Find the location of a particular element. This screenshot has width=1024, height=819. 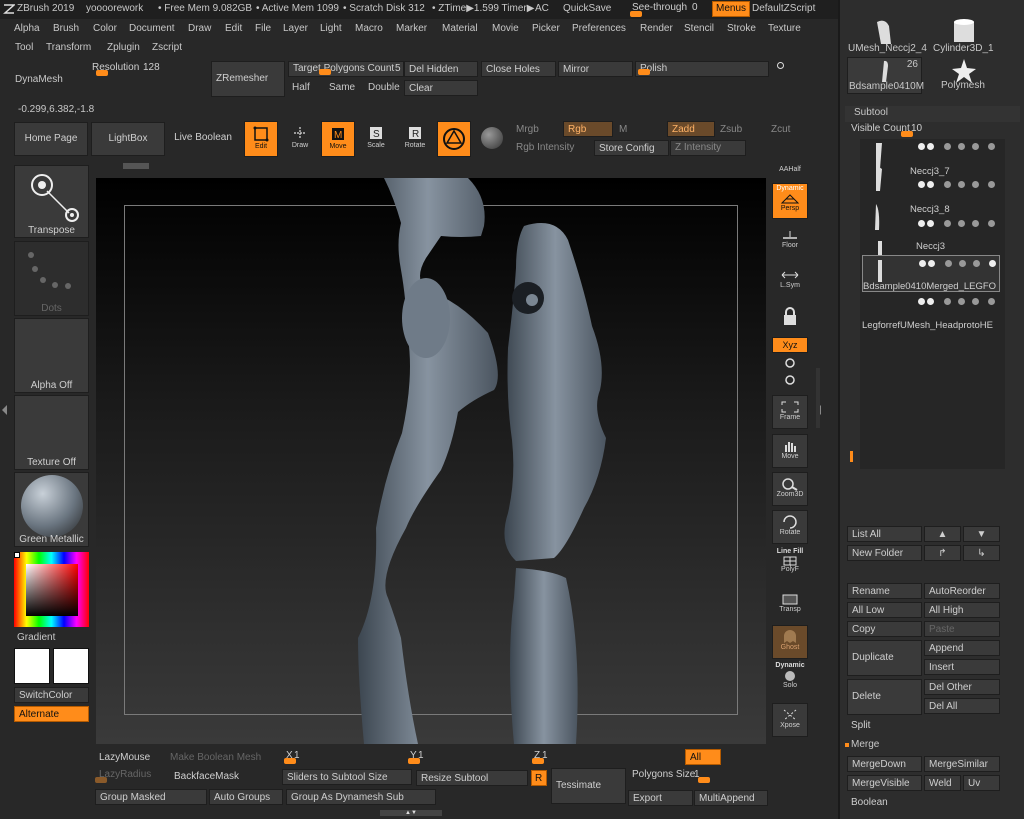

dots-button: Dots is located at coordinates (51, 278).